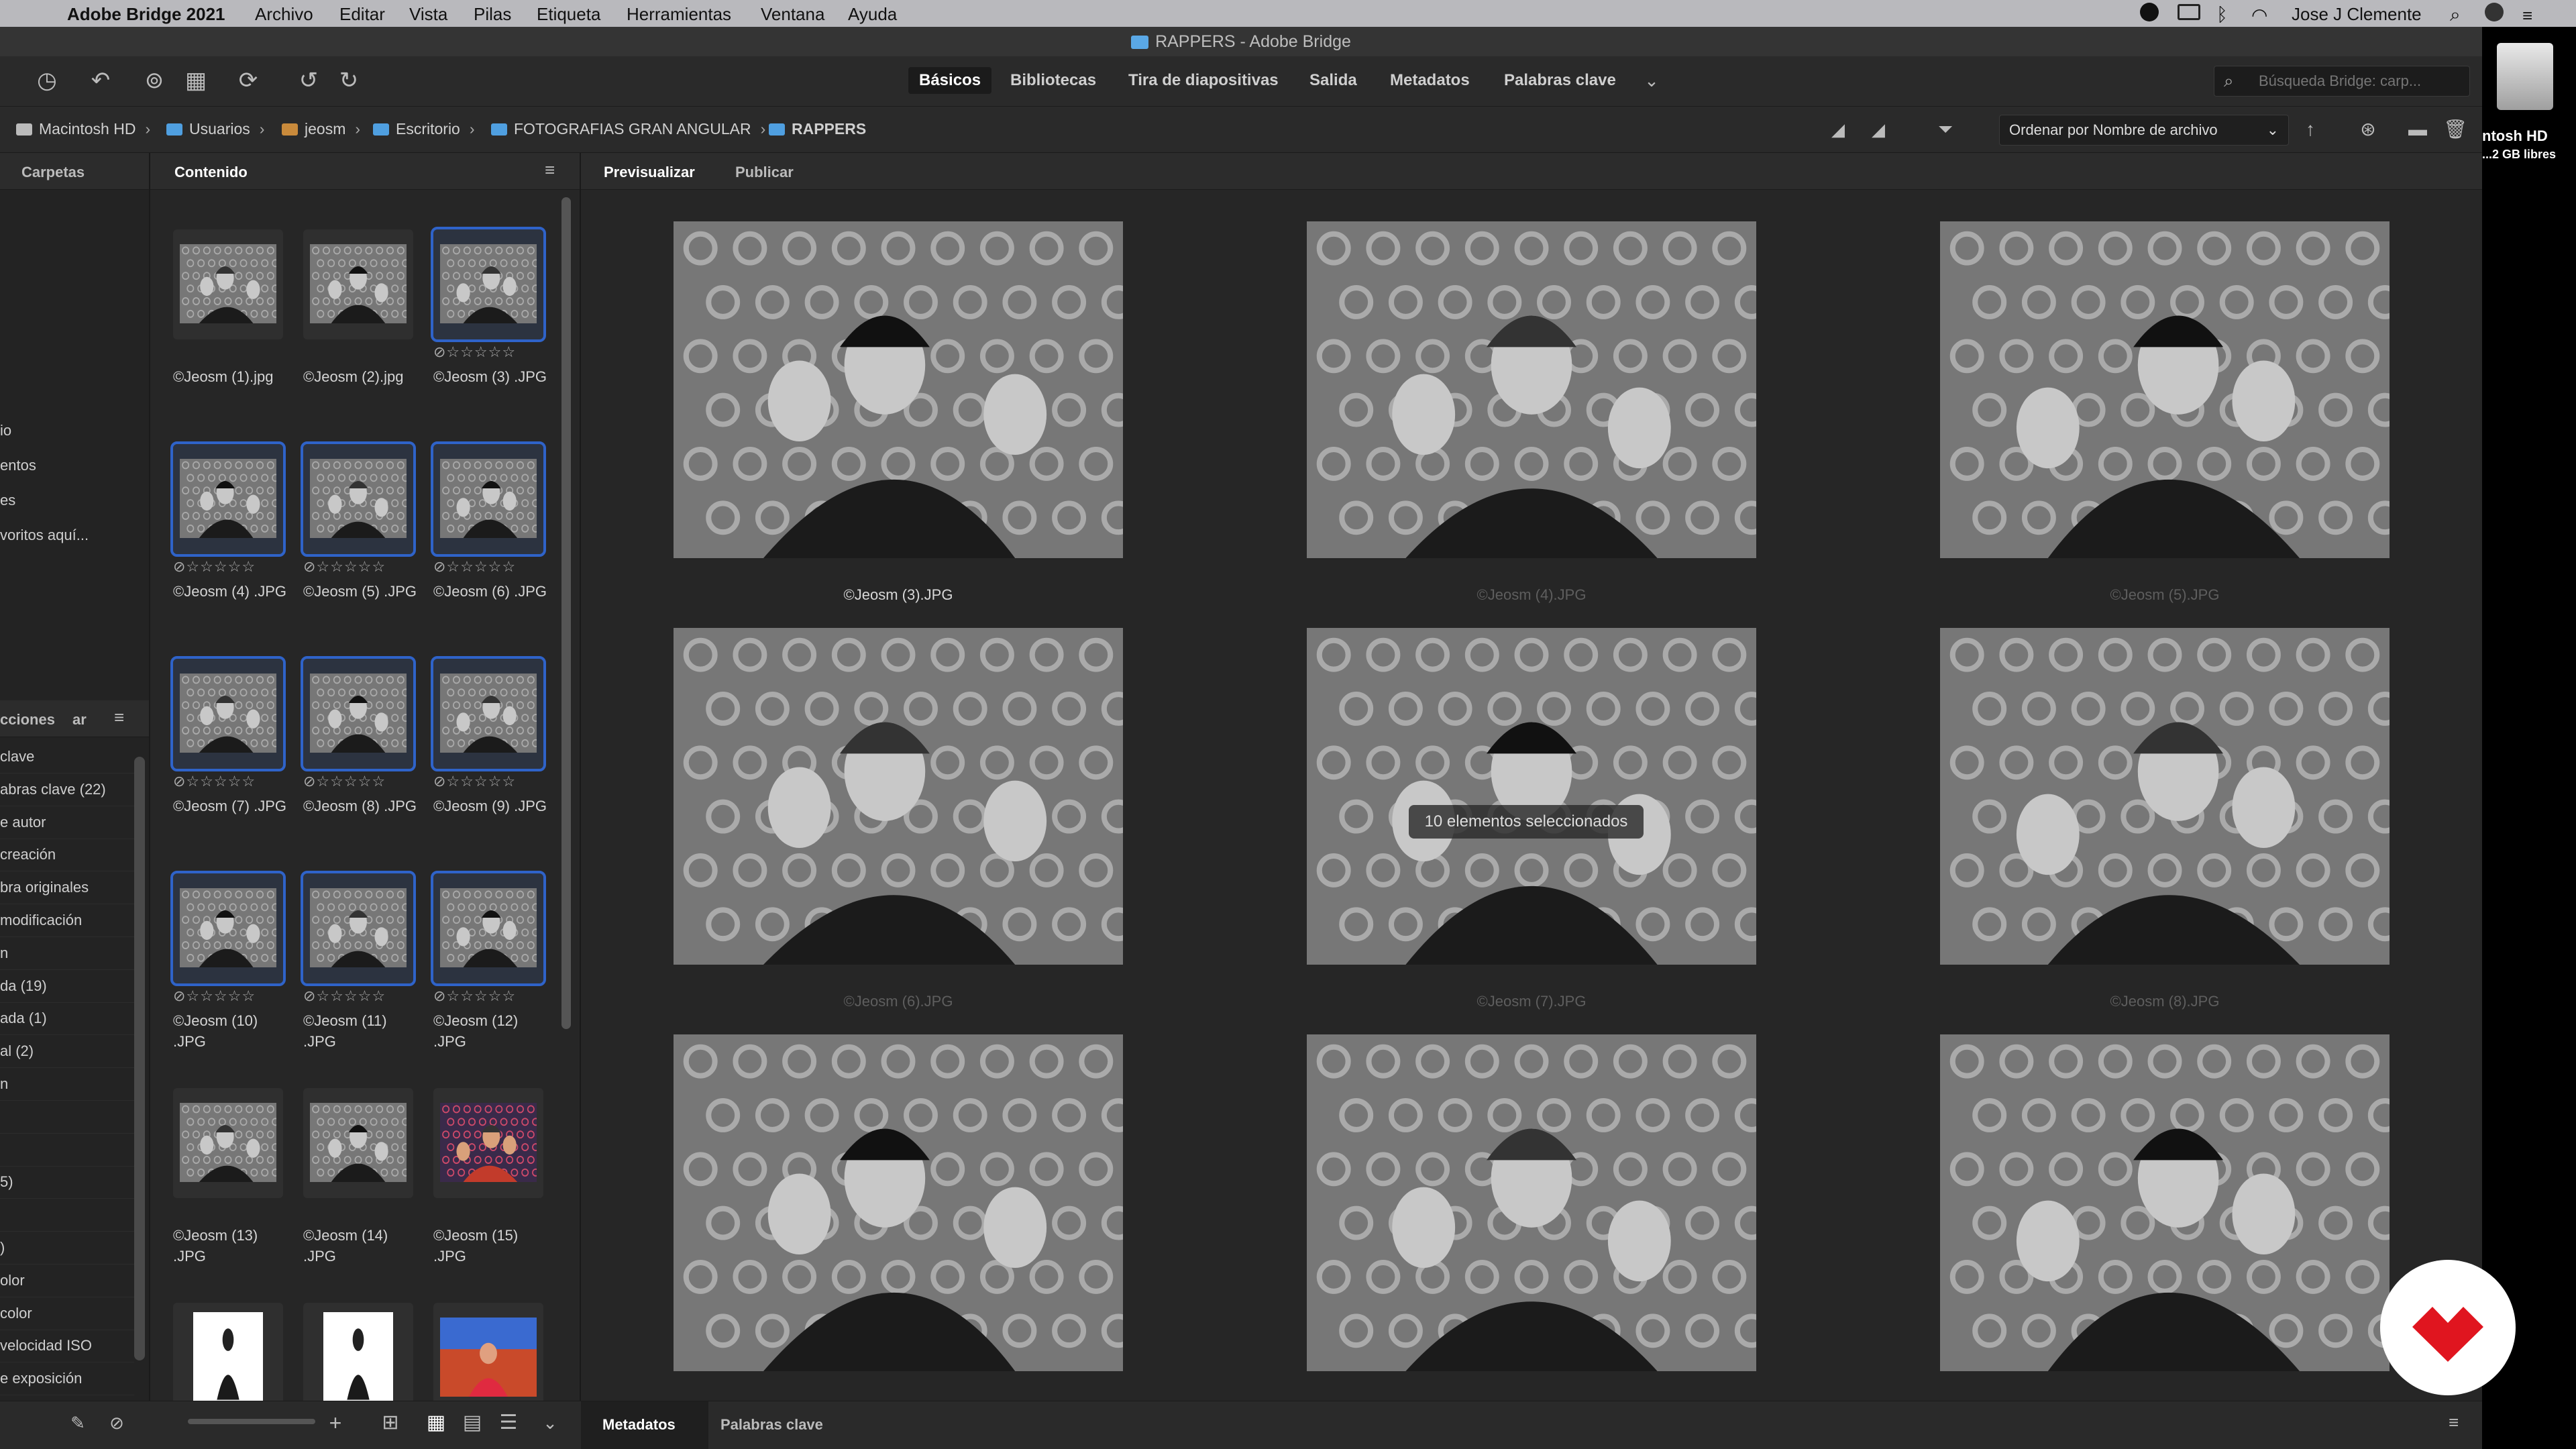  Describe the element at coordinates (67, 920) in the screenshot. I see `filter-item: modificación` at that location.